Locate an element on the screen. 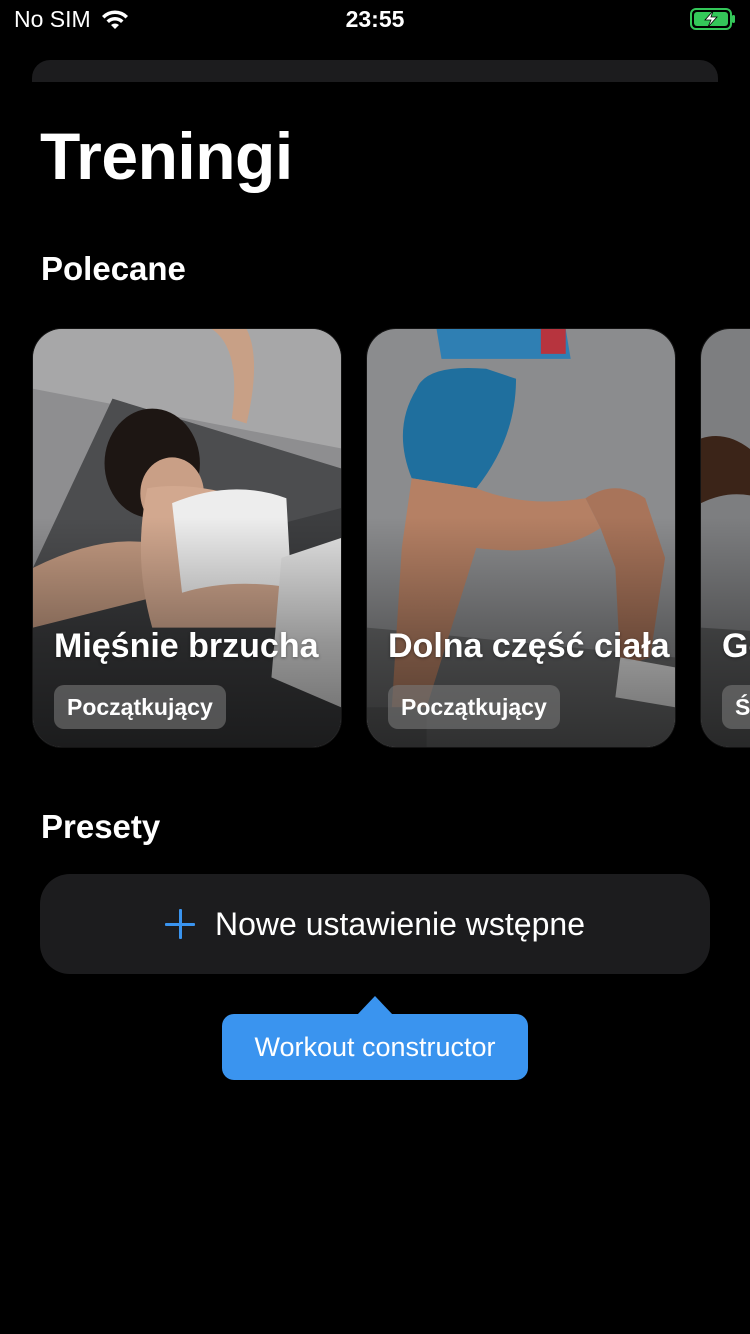 The height and width of the screenshot is (1334, 750). card-title: Mięśnie brzucha is located at coordinates (186, 646).